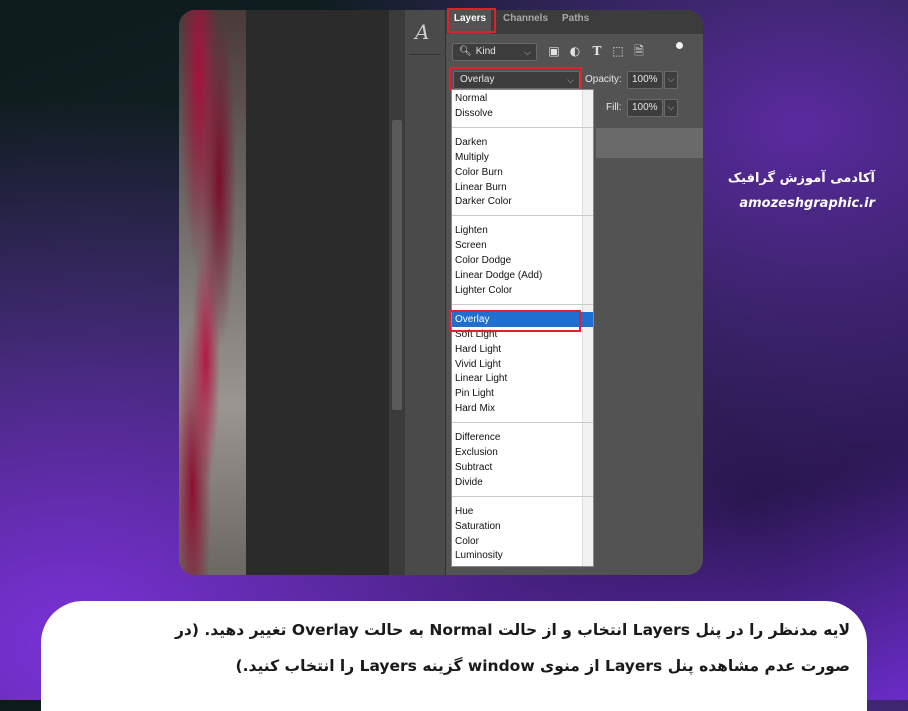  I want to click on type-filter-icon: T, so click(597, 51).